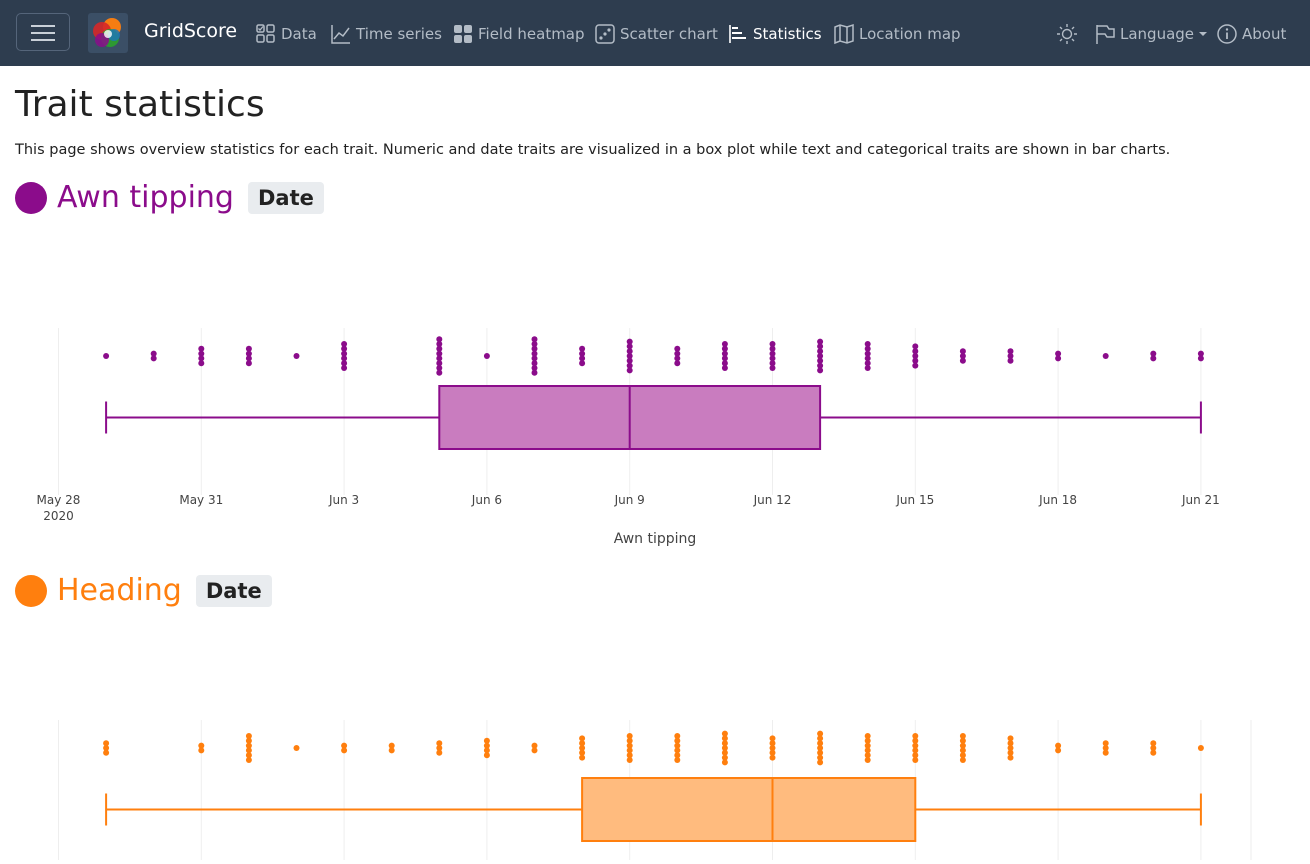  Describe the element at coordinates (299, 34) in the screenshot. I see `nav-data-label: Data` at that location.